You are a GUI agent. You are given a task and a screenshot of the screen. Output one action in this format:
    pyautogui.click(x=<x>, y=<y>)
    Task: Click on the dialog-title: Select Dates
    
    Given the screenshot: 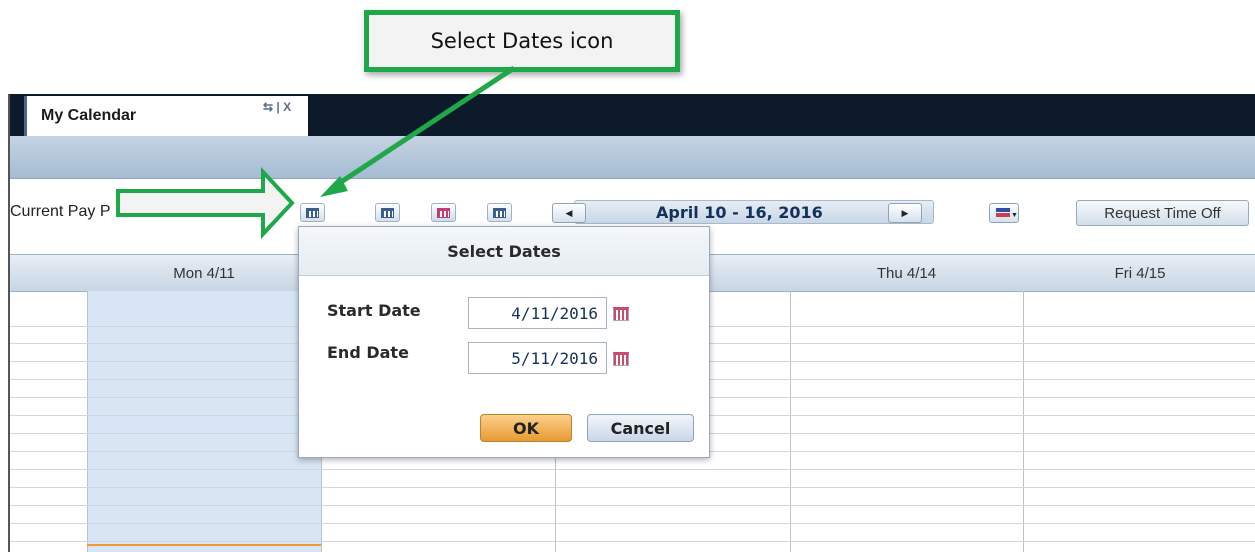 What is the action you would take?
    pyautogui.click(x=504, y=251)
    